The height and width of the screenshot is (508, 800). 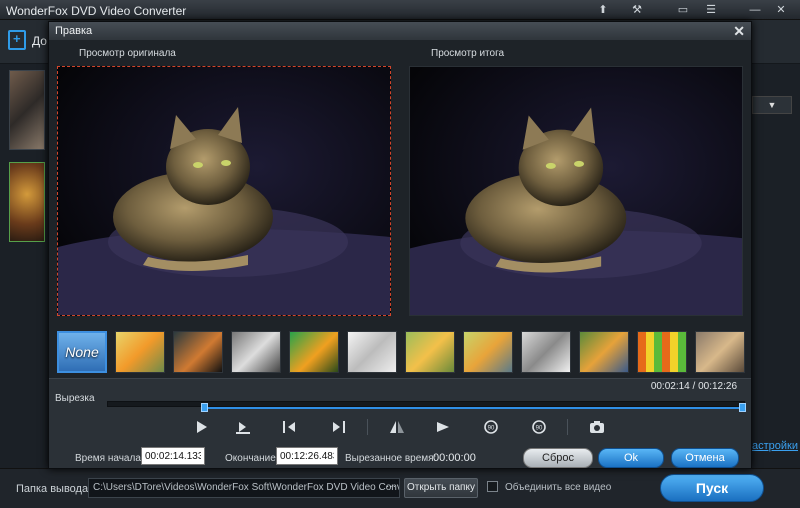 What do you see at coordinates (597, 427) in the screenshot?
I see `snapshot-icon` at bounding box center [597, 427].